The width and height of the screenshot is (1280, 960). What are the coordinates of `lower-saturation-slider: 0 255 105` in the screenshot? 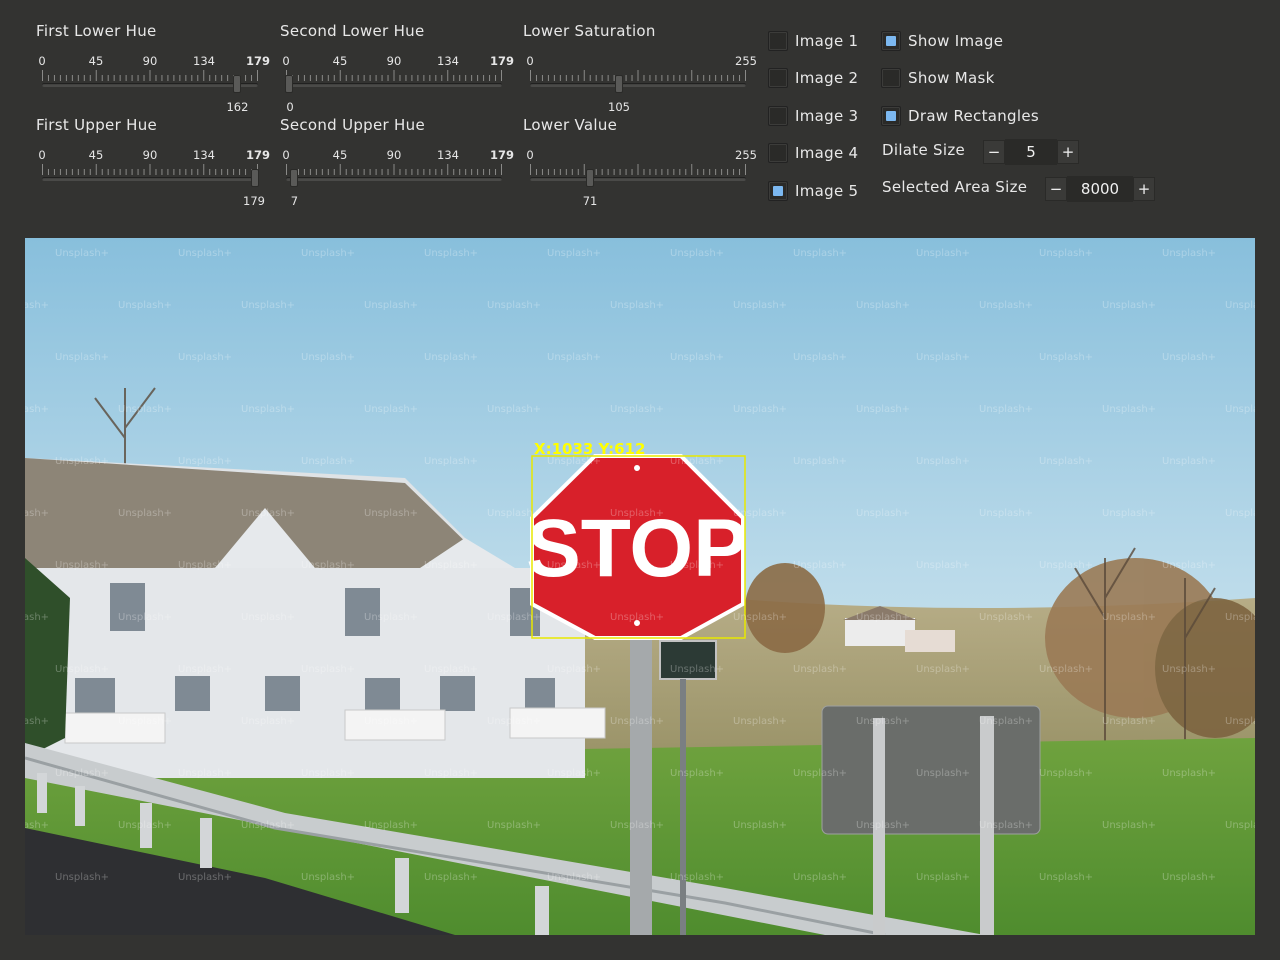 It's located at (641, 84).